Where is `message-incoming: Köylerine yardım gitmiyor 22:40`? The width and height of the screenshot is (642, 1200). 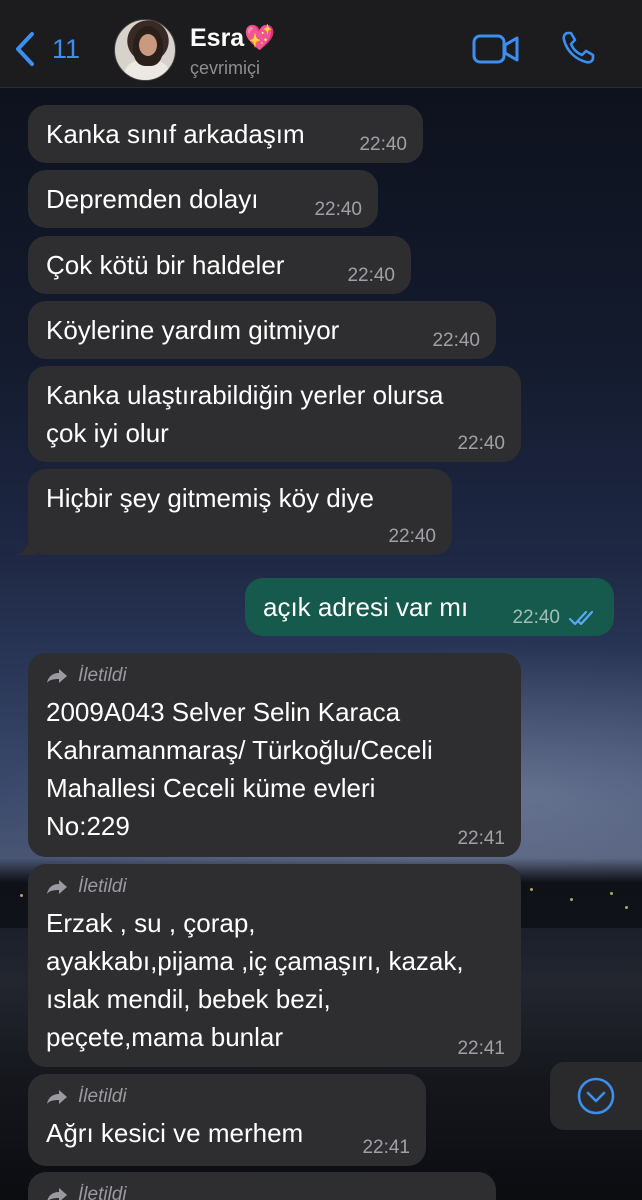 message-incoming: Köylerine yardım gitmiyor 22:40 is located at coordinates (262, 330).